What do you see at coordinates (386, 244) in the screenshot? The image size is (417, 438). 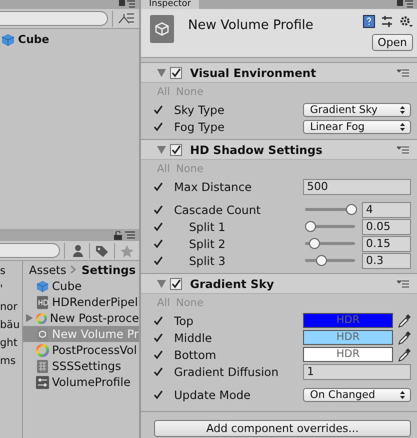 I see `number-field: 0.15` at bounding box center [386, 244].